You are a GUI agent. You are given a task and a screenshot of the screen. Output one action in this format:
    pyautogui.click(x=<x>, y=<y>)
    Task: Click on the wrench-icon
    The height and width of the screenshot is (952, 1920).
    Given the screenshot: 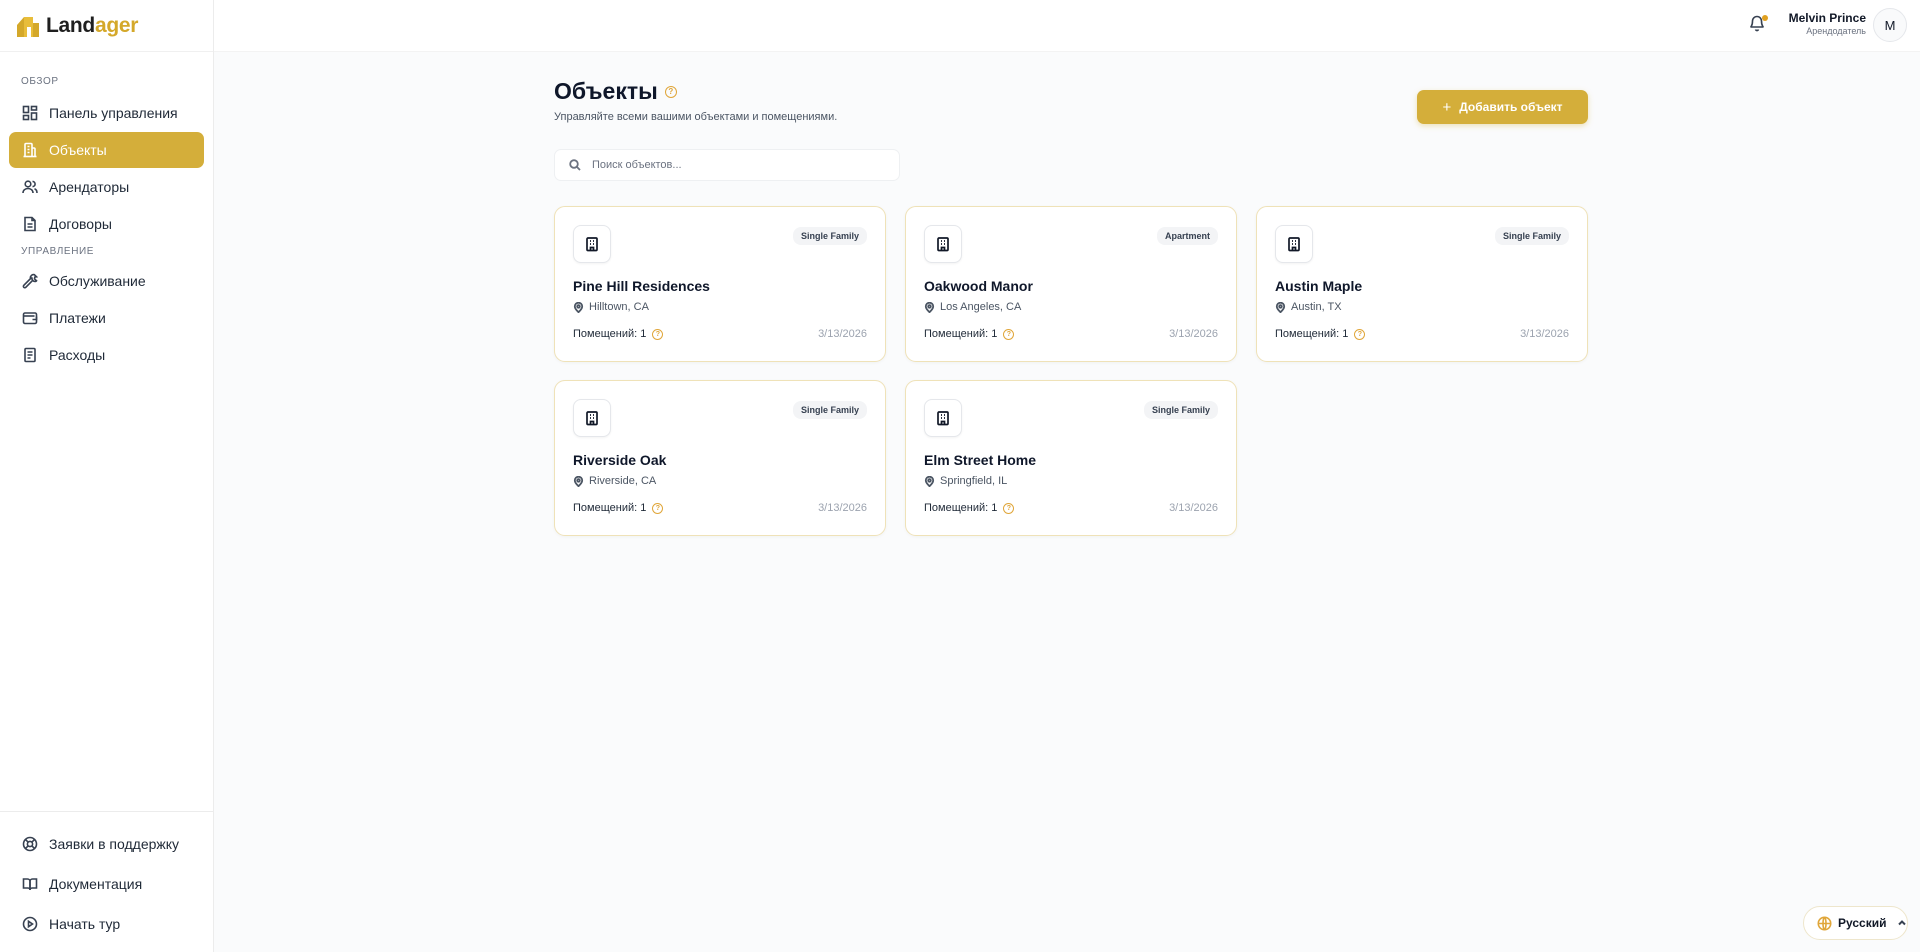 What is the action you would take?
    pyautogui.click(x=30, y=281)
    